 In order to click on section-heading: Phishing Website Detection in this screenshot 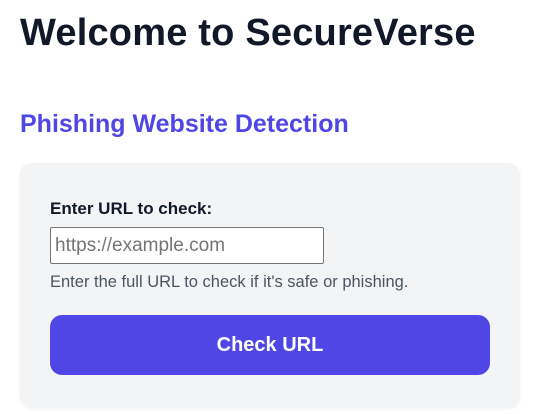, I will do `click(184, 124)`.